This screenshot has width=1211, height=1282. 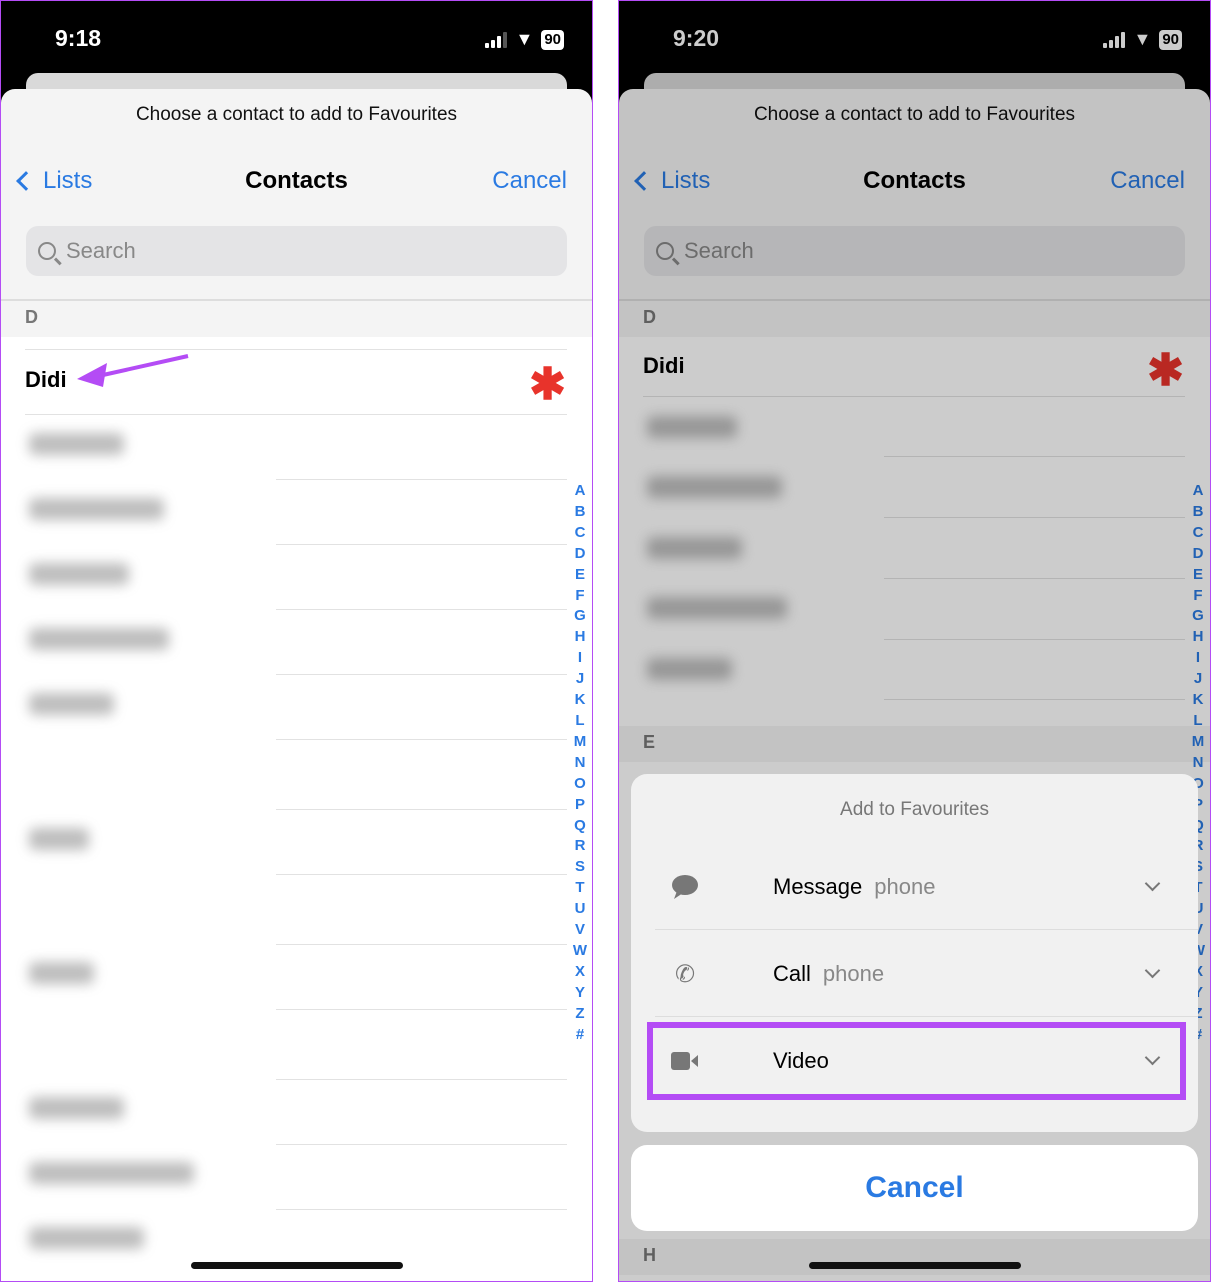 I want to click on favourite-star-icon: ✱, so click(x=547, y=384).